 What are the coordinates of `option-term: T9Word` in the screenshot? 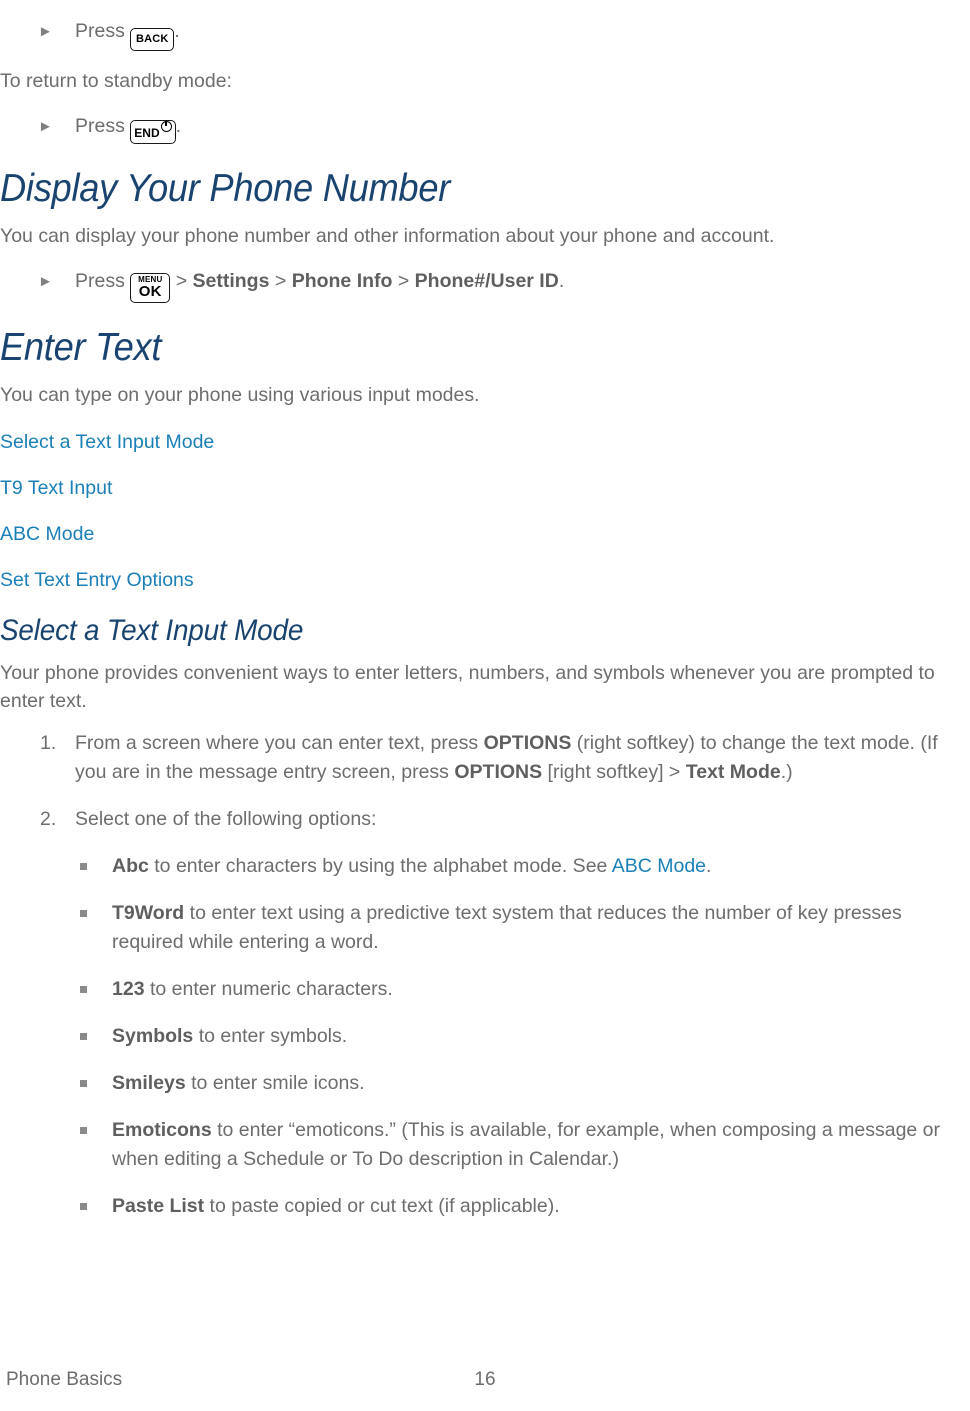 It's located at (148, 913).